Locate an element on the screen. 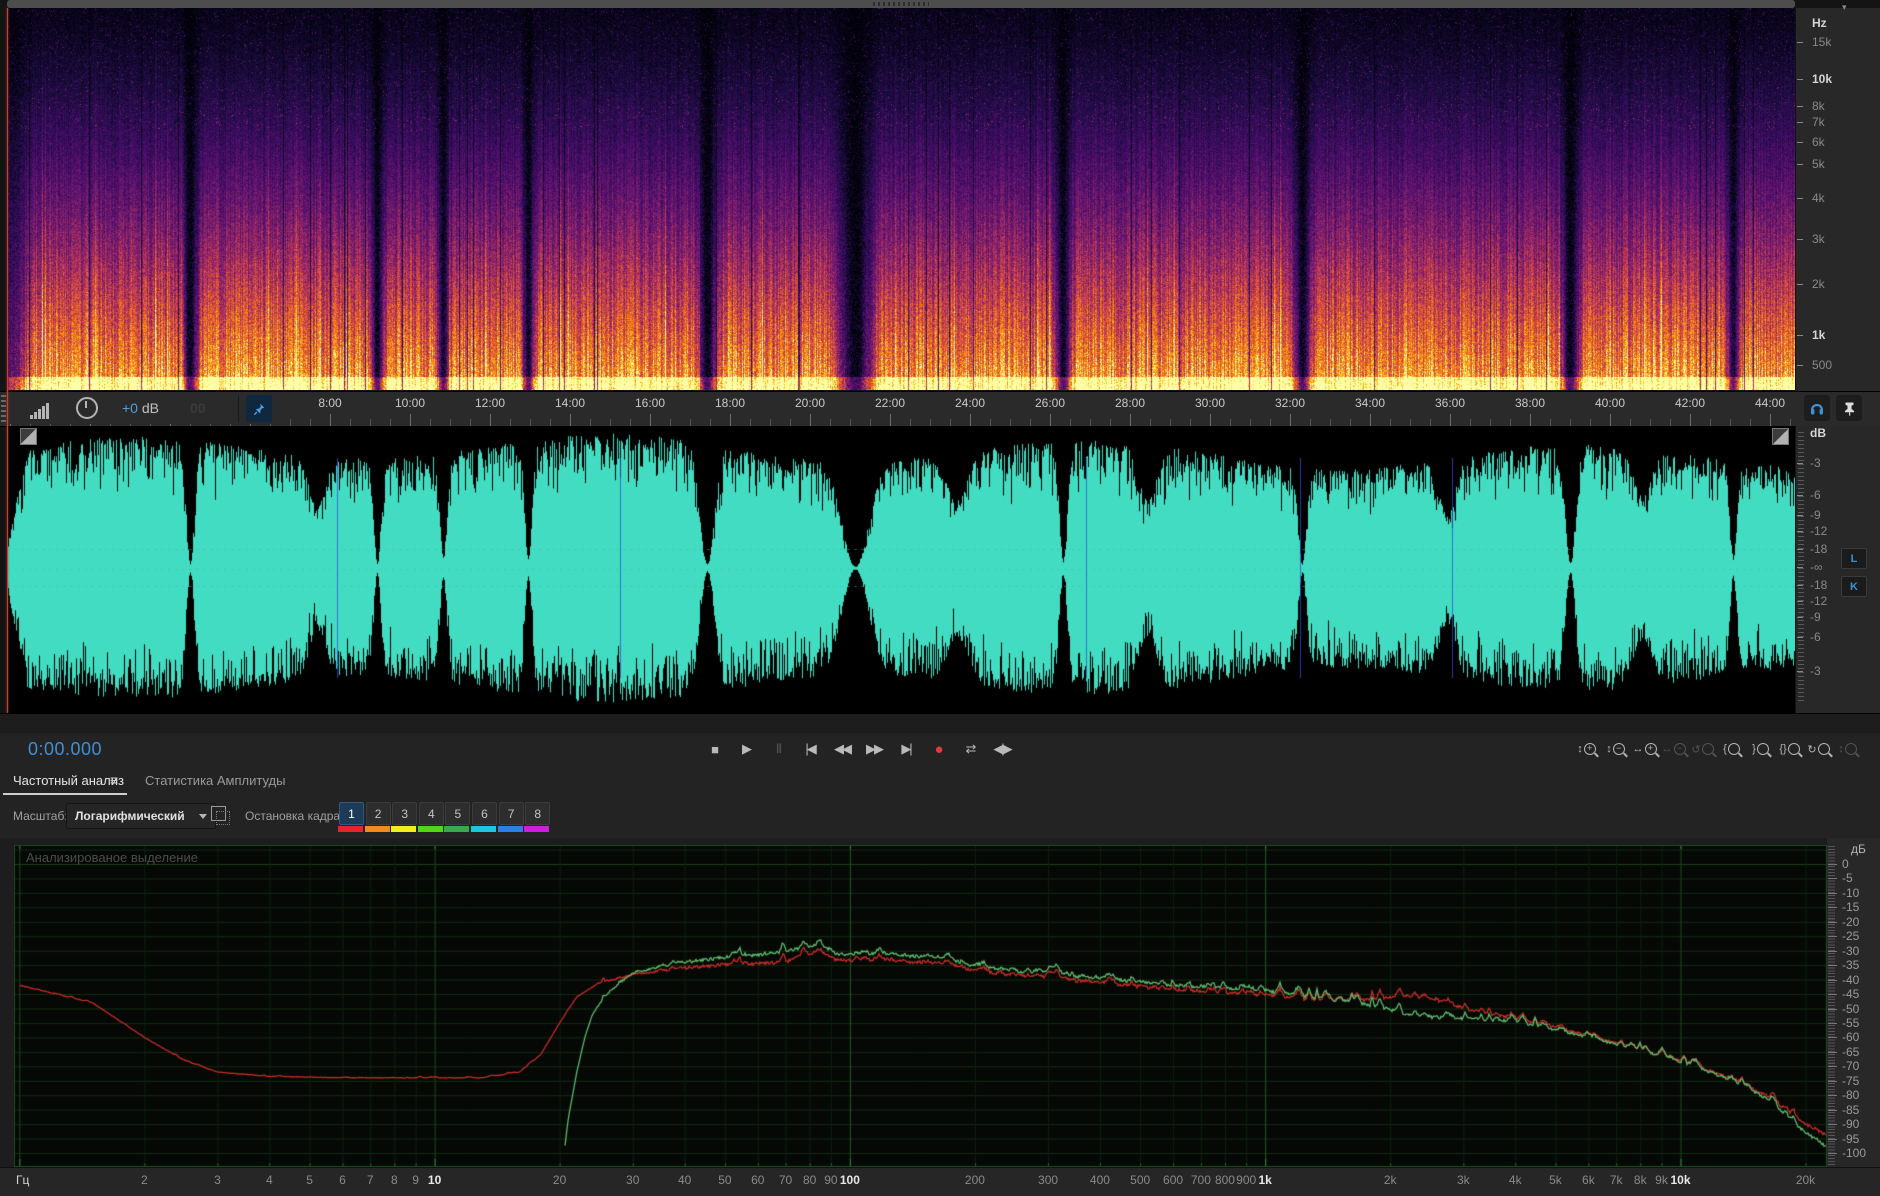 This screenshot has width=1880, height=1196. pause-button: Ⅱ is located at coordinates (778, 749).